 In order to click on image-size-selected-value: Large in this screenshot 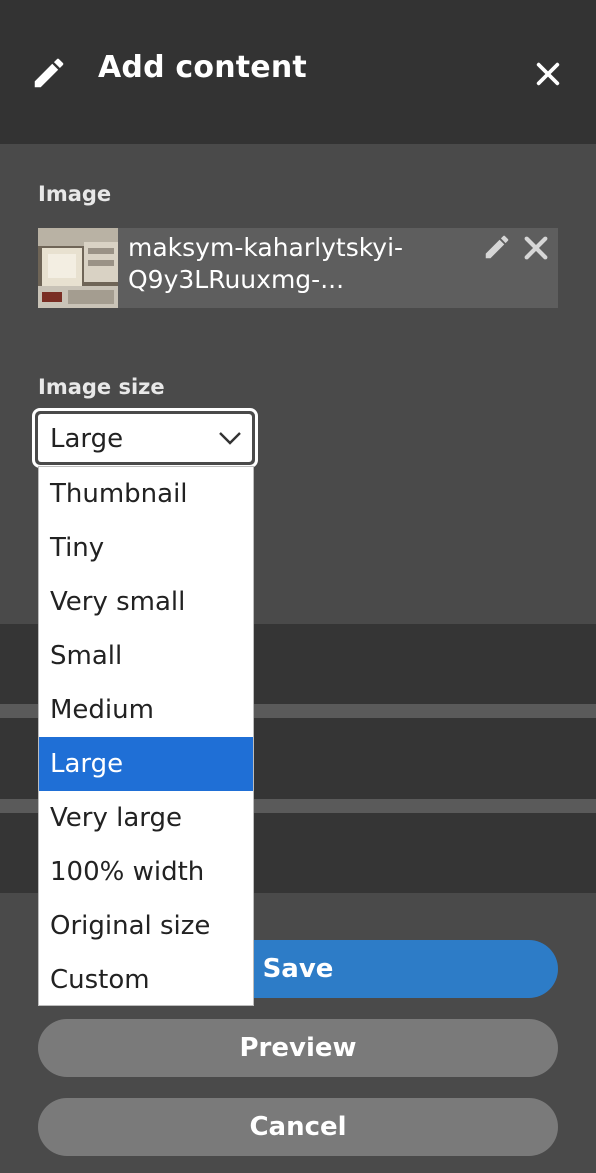, I will do `click(87, 439)`.